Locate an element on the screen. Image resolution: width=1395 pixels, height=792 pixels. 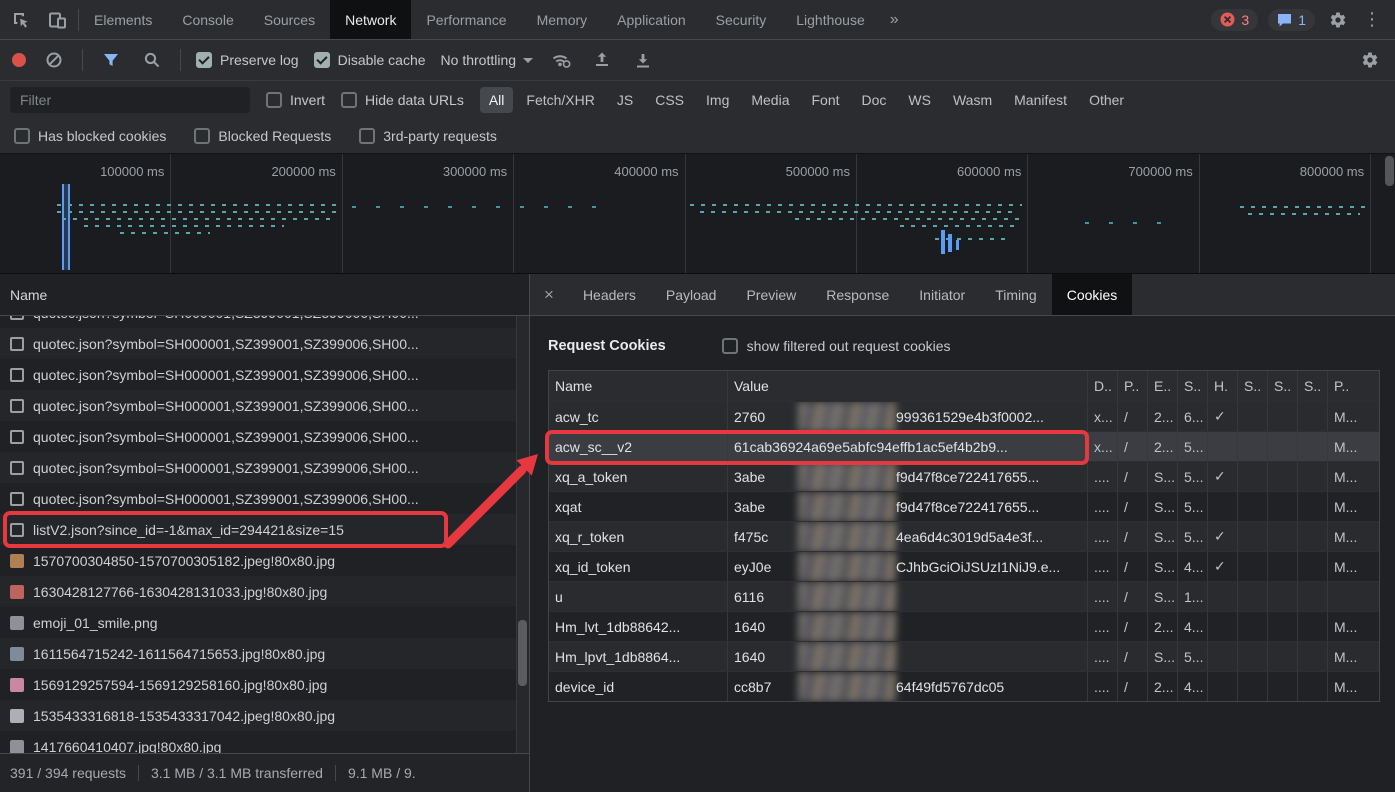
tab-payload: Payload is located at coordinates (691, 294).